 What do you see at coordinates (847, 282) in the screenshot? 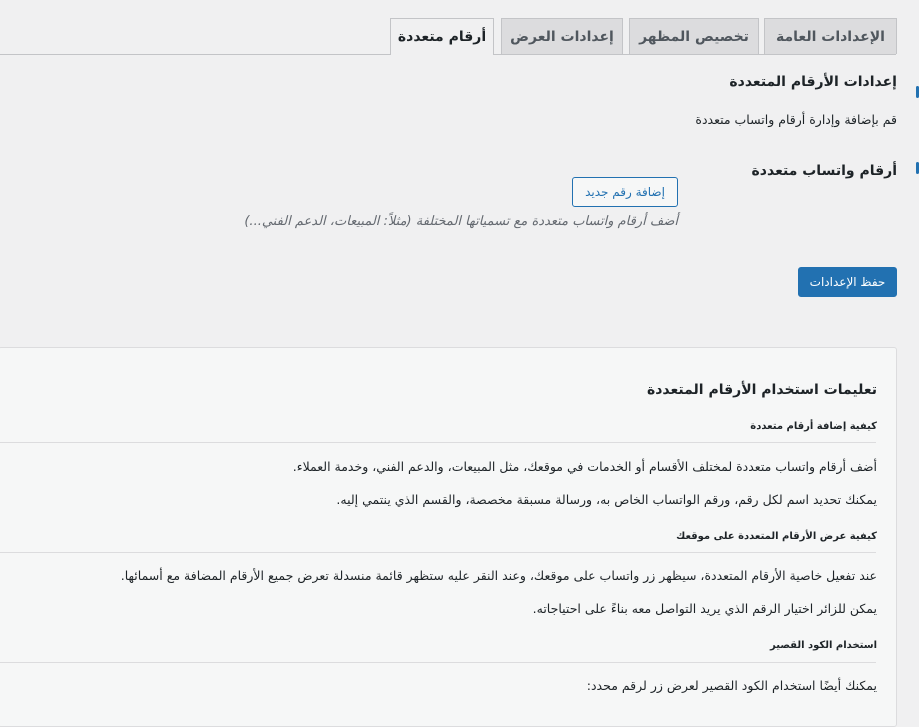
I see `save-settings-button: حفظ الإعدادات` at bounding box center [847, 282].